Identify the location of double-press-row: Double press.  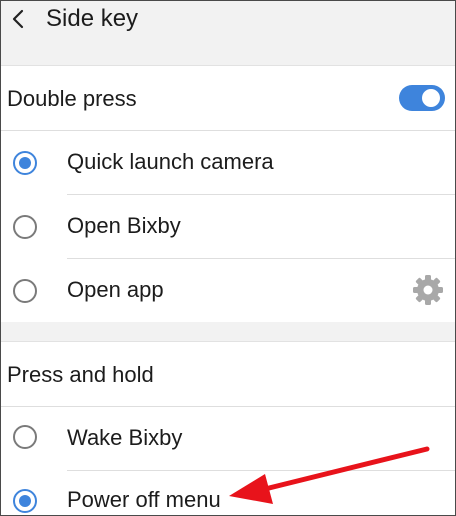
(228, 98).